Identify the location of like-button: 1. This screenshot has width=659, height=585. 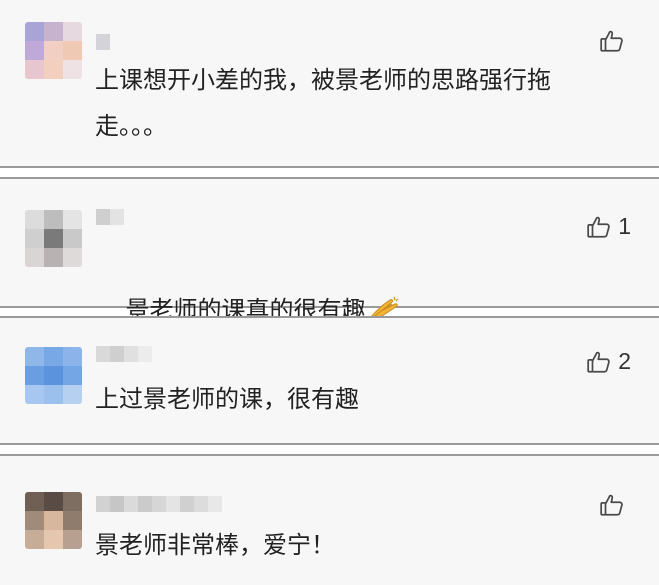
(608, 226).